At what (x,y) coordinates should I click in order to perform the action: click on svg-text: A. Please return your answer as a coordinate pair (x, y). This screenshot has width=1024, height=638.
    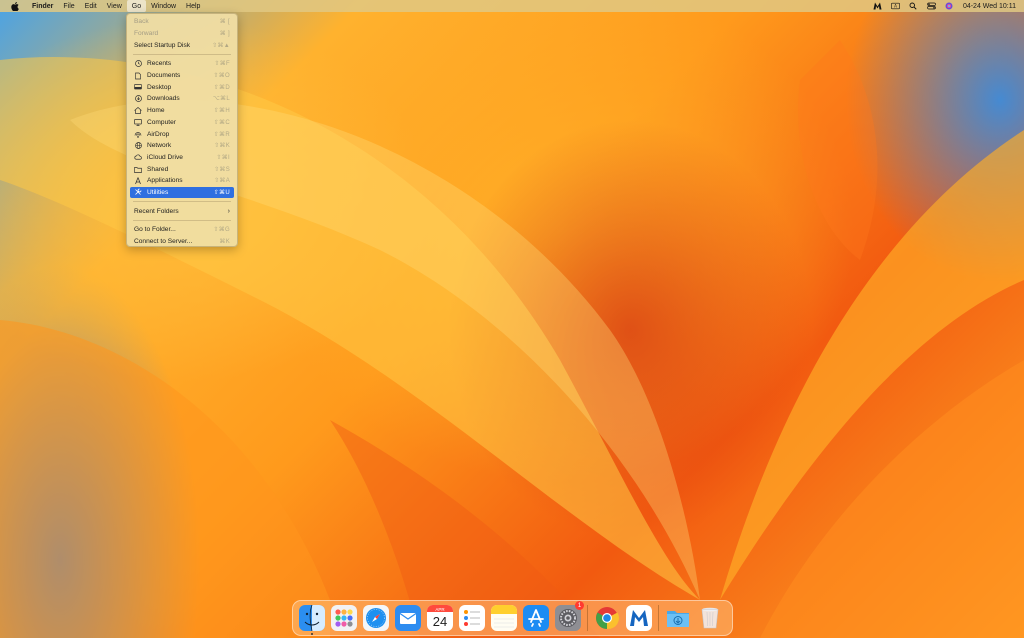
    Looking at the image, I should click on (895, 6).